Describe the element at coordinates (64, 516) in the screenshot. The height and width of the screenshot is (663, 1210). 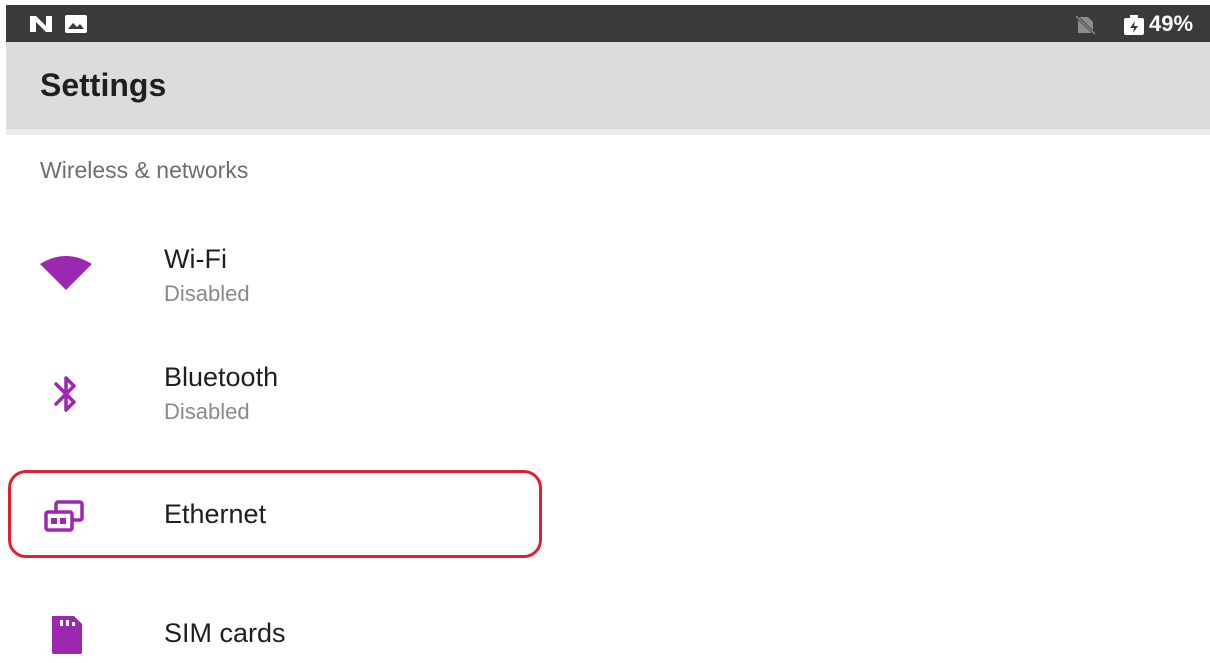
I see `ethernet-icon` at that location.